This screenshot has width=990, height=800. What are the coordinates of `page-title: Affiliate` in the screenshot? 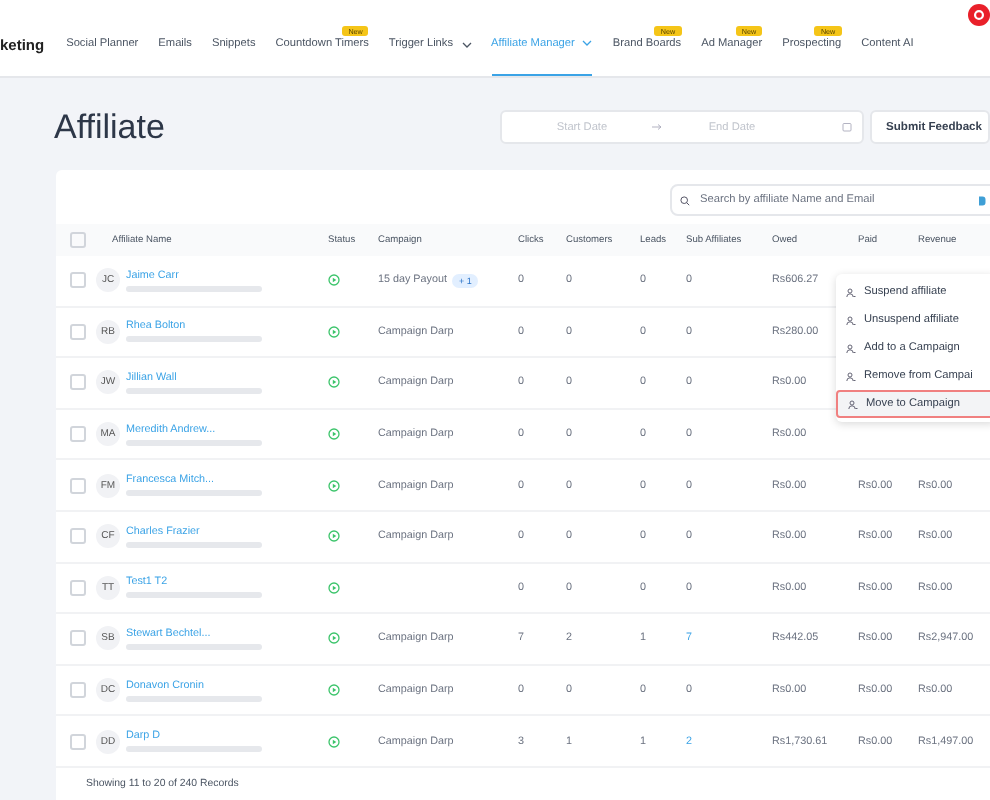 It's located at (110, 127).